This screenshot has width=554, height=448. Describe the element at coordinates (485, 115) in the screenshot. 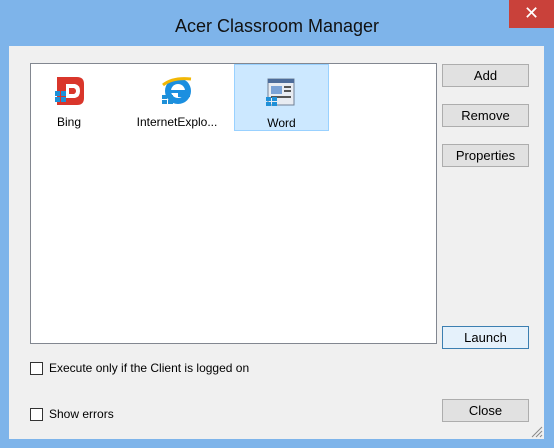

I see `remove-button: Remove` at that location.